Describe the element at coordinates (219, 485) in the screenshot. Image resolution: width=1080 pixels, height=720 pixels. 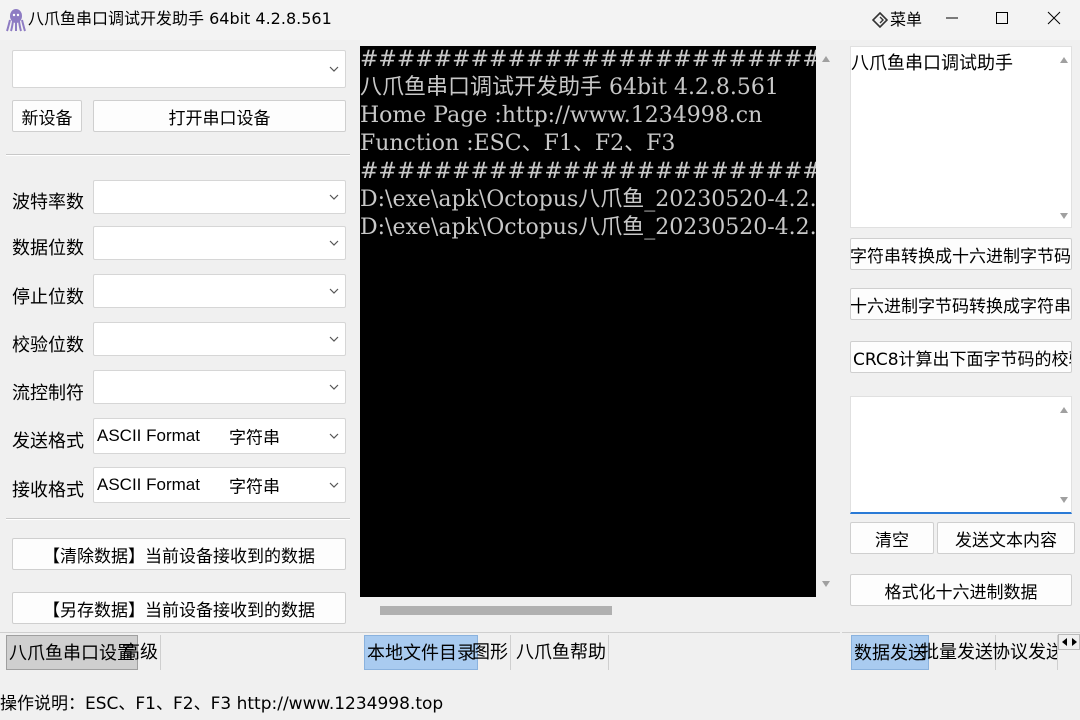
I see `receive-format-select: ASCII Format 字符串` at that location.